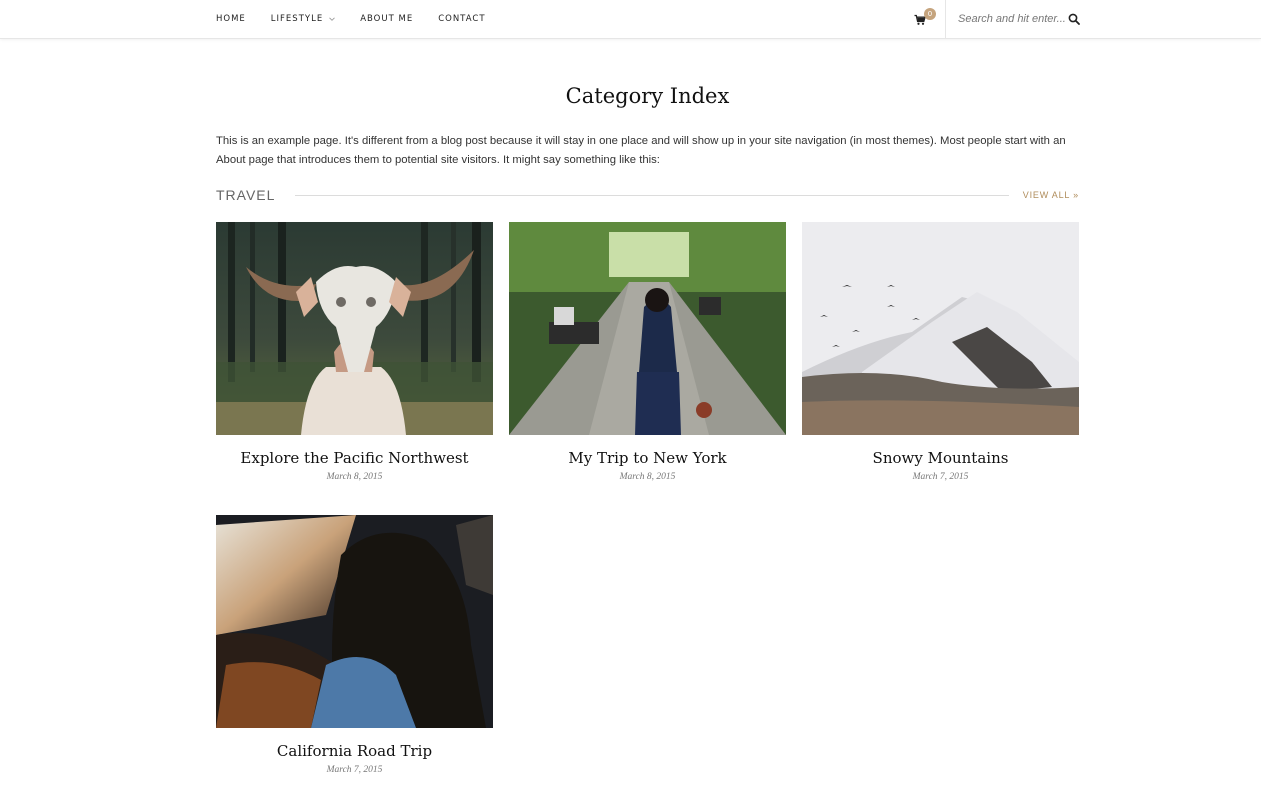 Image resolution: width=1261 pixels, height=803 pixels. I want to click on cart-button: 0, so click(925, 19).